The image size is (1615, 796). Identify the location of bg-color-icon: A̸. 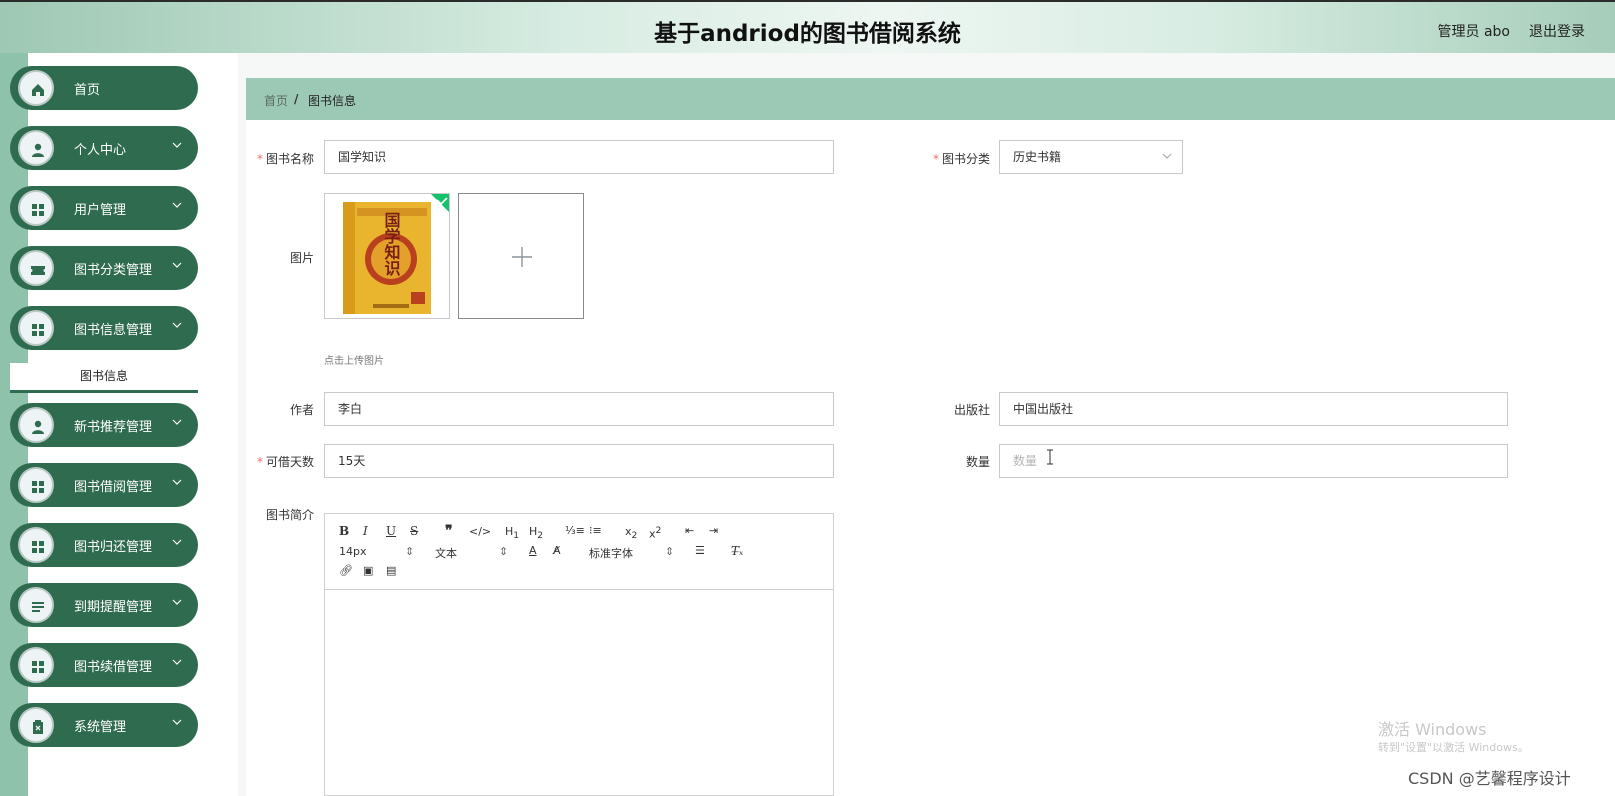
(557, 550).